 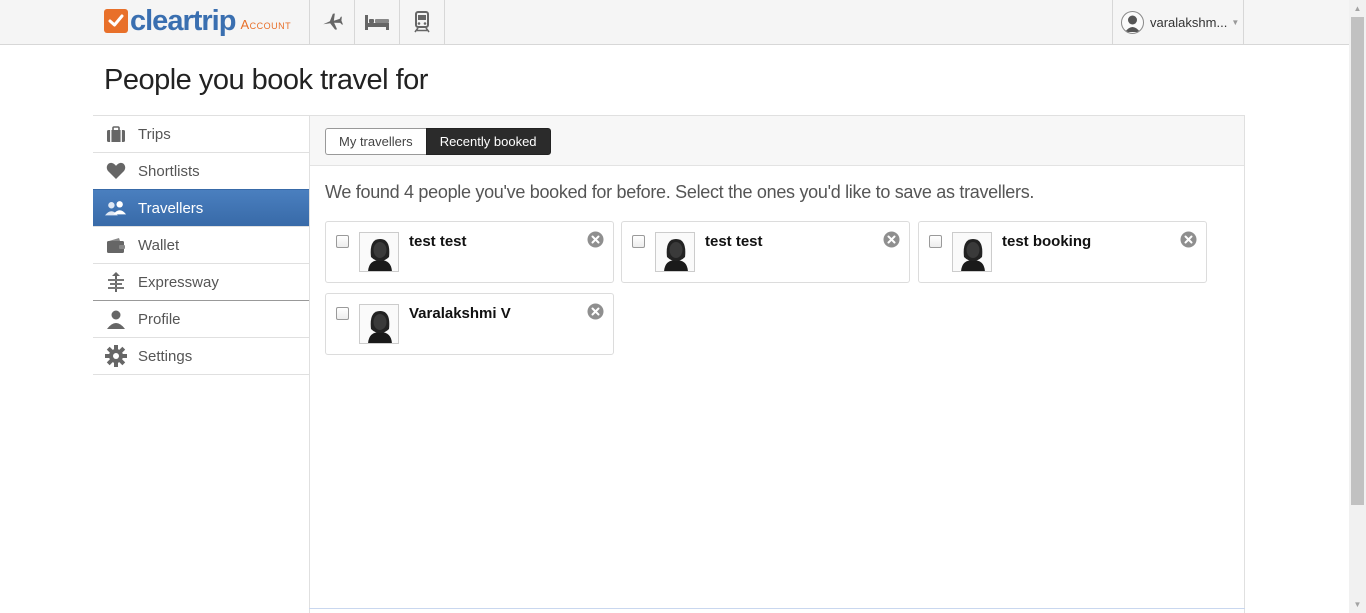 I want to click on sidebar-item-label: Shortlists, so click(x=169, y=171).